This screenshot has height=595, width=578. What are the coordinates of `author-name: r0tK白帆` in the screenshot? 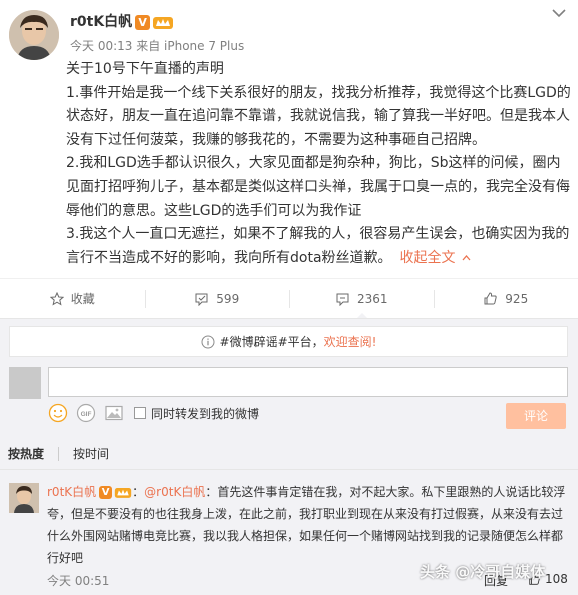 It's located at (101, 22).